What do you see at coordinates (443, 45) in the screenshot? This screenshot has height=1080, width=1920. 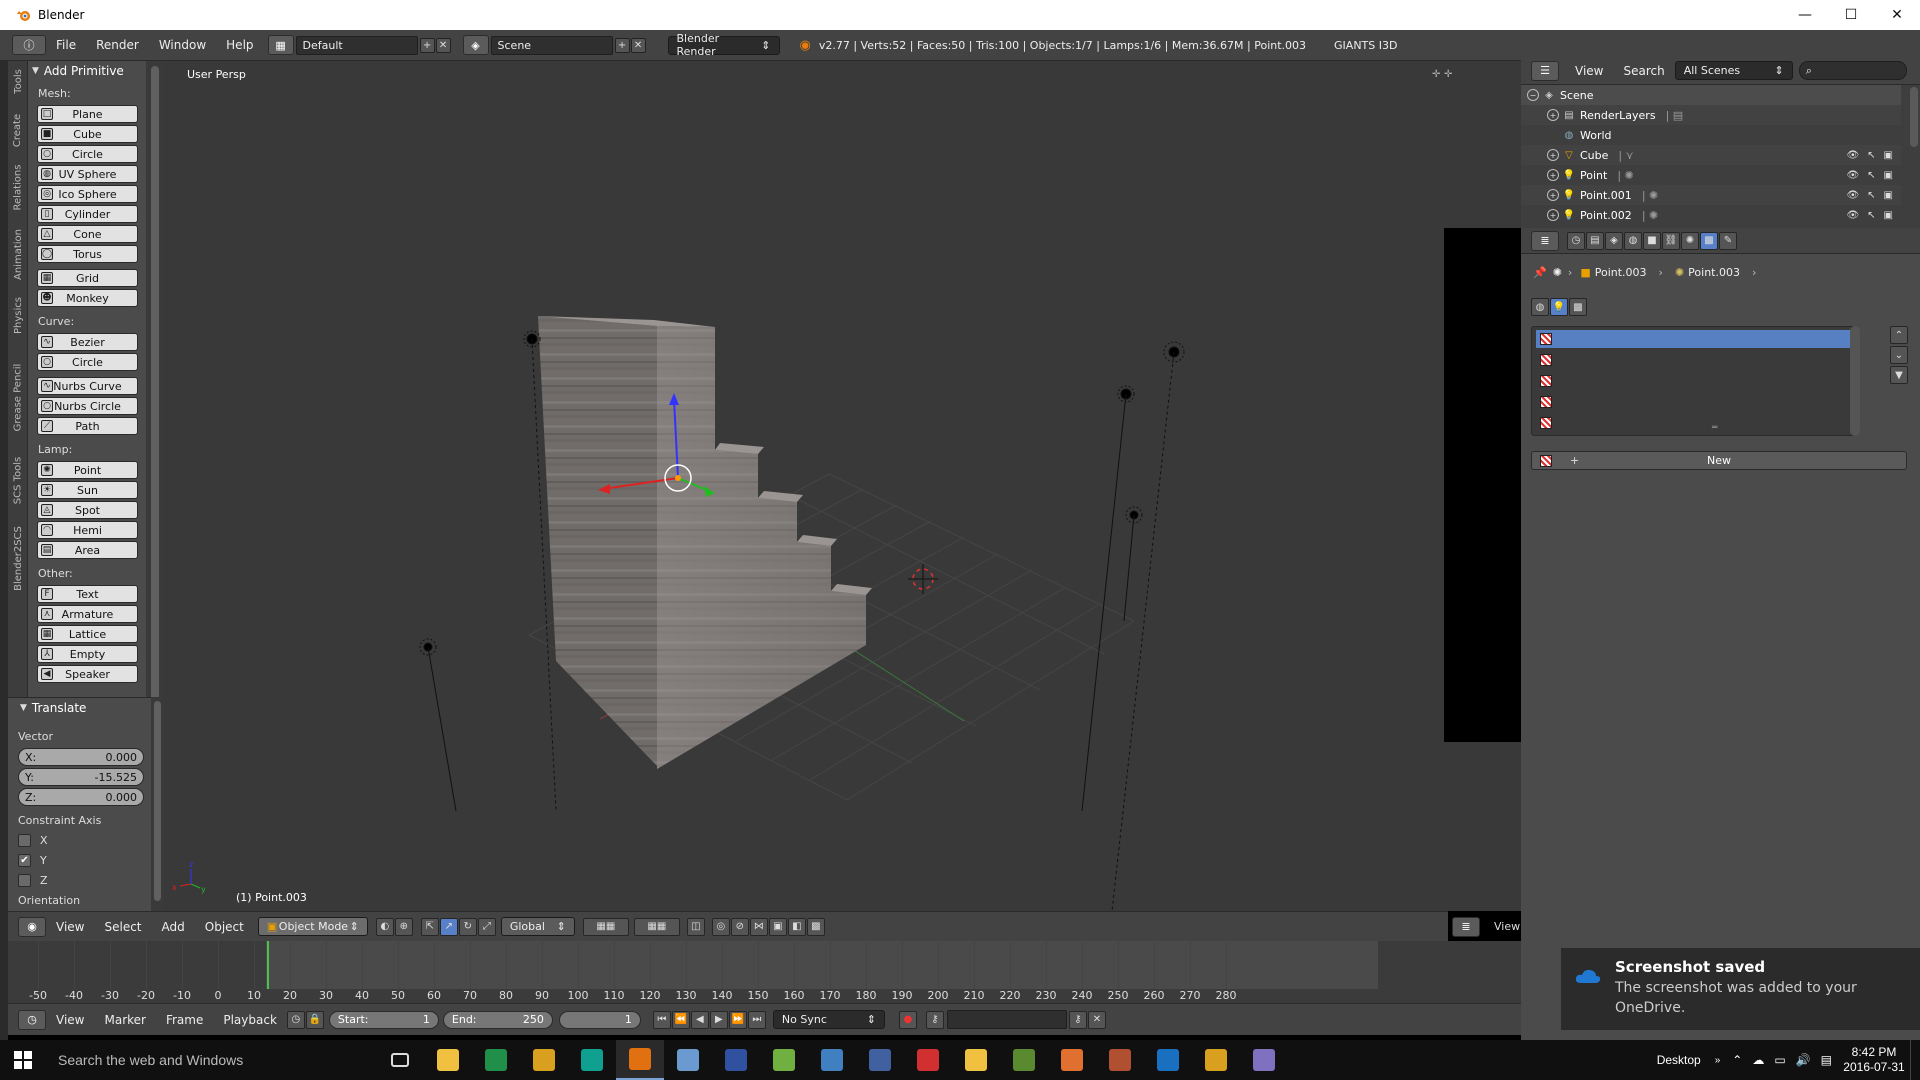 I see `remove-screen-icon: ✕` at bounding box center [443, 45].